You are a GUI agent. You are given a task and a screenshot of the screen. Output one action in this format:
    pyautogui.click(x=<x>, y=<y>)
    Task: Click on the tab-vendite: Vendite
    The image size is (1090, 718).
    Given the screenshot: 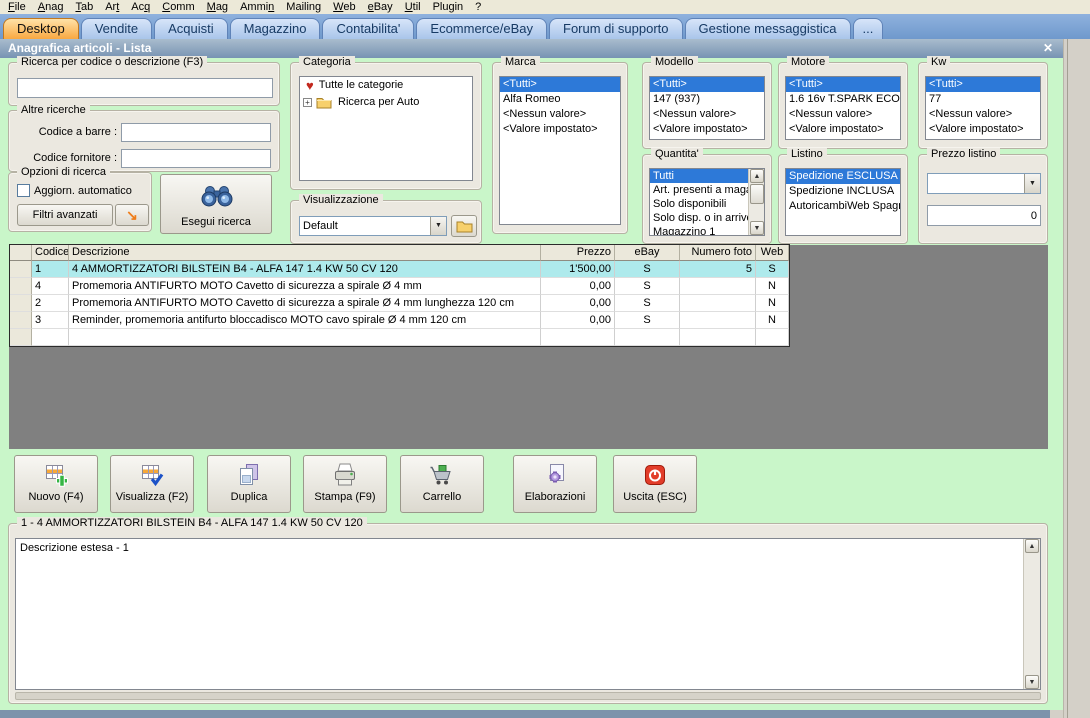 What is the action you would take?
    pyautogui.click(x=116, y=28)
    